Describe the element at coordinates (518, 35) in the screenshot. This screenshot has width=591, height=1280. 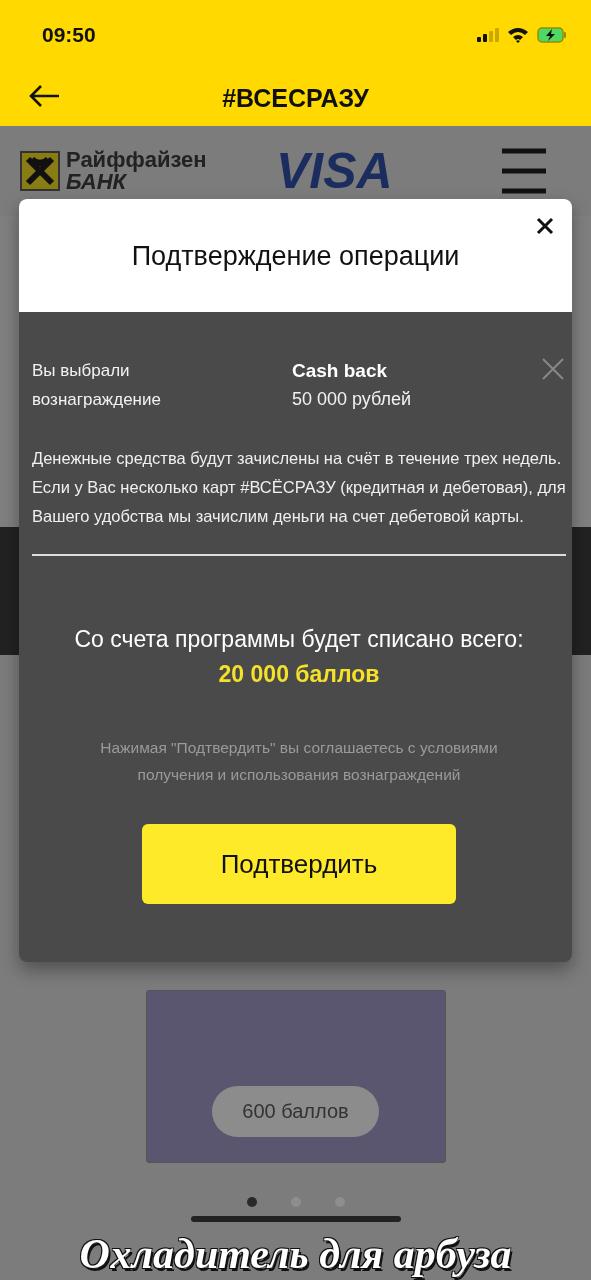
I see `wifi-icon` at that location.